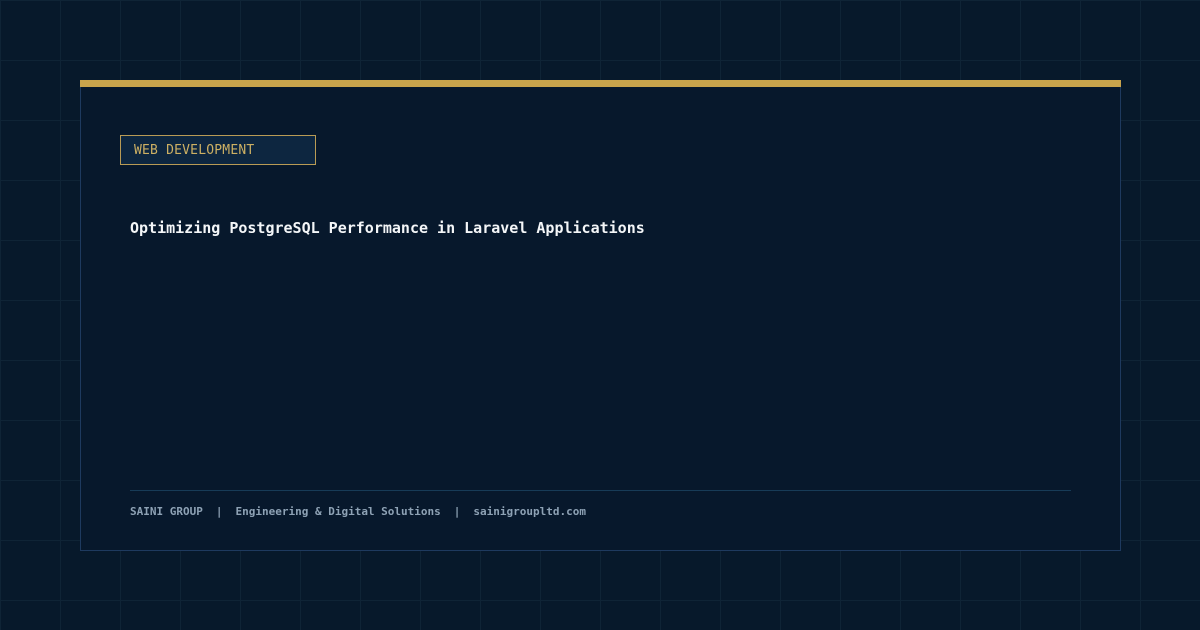 Image resolution: width=1200 pixels, height=630 pixels. I want to click on footer-divider, so click(600, 490).